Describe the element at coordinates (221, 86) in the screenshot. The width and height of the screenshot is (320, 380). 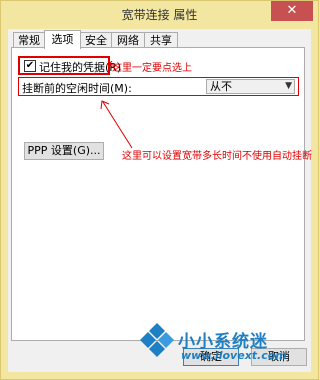
I see `idle-time-value: 从不` at that location.